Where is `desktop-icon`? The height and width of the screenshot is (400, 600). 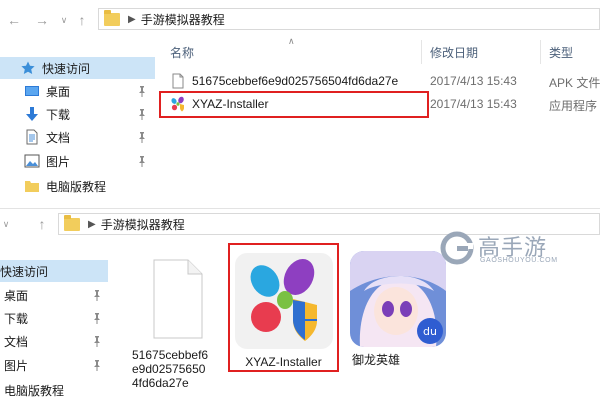
desktop-icon is located at coordinates (32, 91).